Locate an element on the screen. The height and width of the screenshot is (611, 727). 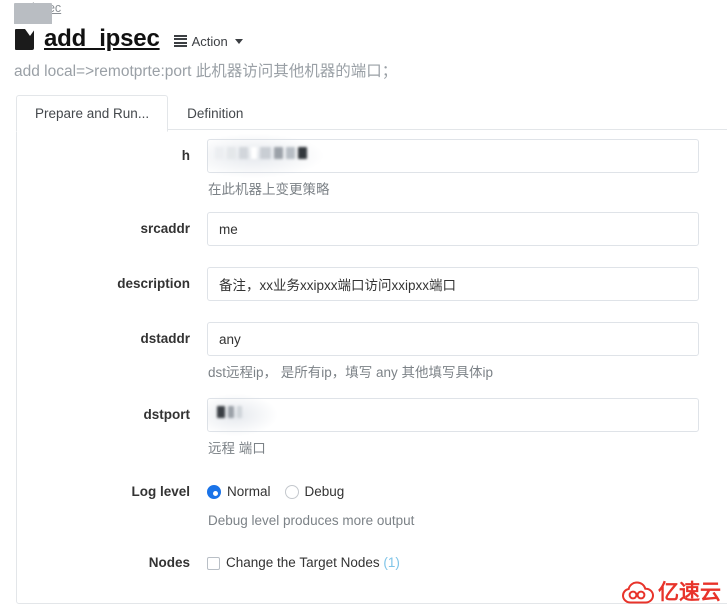
radio-option-debug: Debug is located at coordinates (314, 492).